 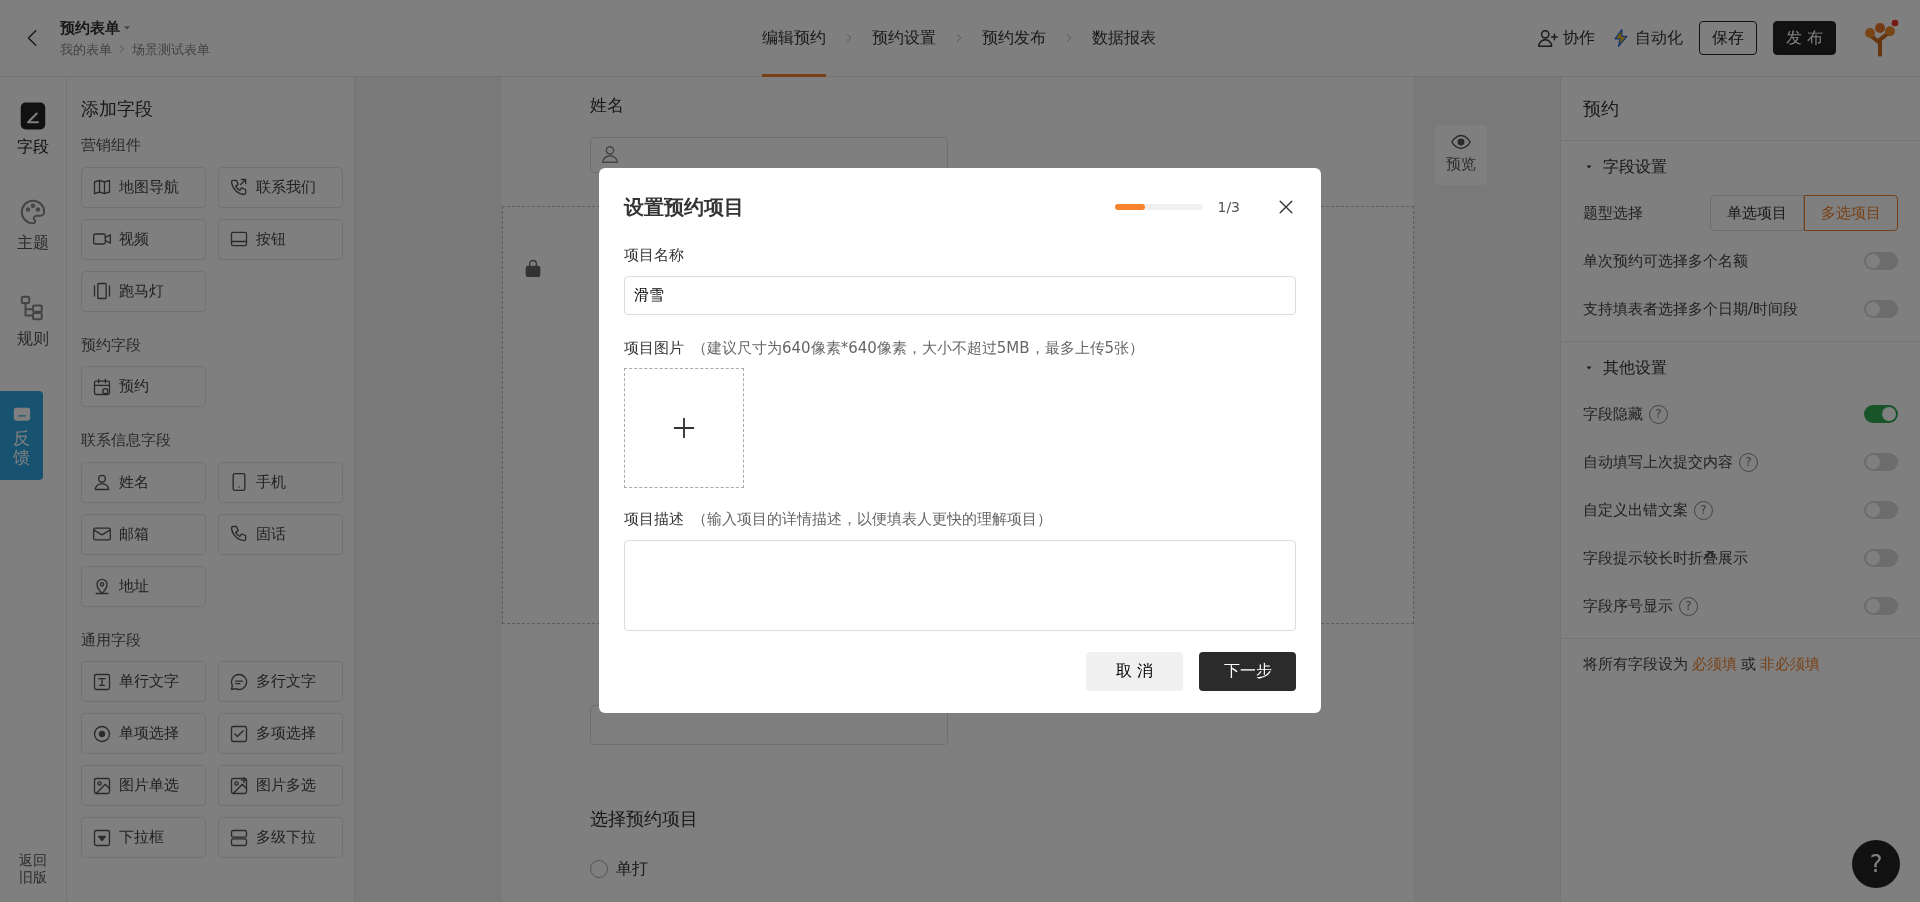 I want to click on group-title: 通用字段, so click(x=111, y=640).